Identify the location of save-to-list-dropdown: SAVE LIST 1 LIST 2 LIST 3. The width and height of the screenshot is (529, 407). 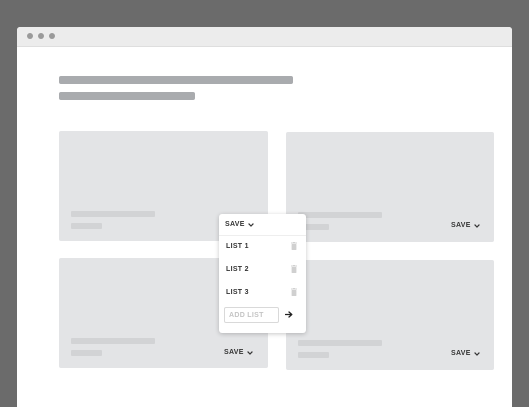
(262, 273).